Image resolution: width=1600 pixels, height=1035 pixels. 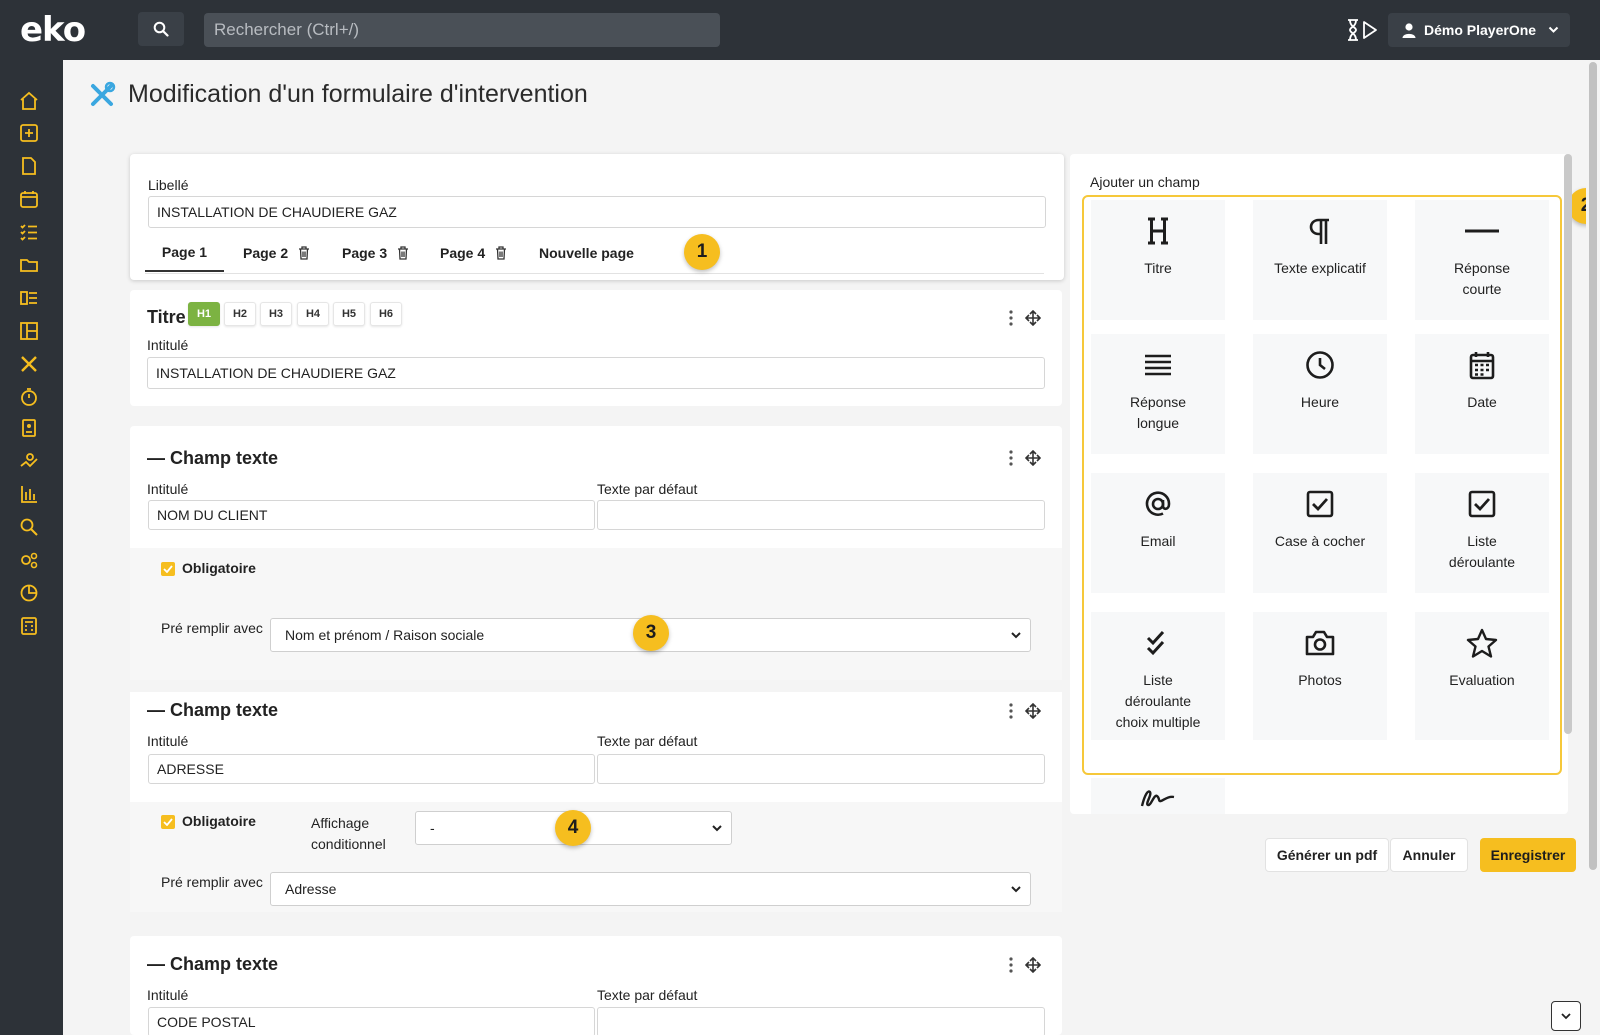 I want to click on tile-label: courte, so click(x=1482, y=289).